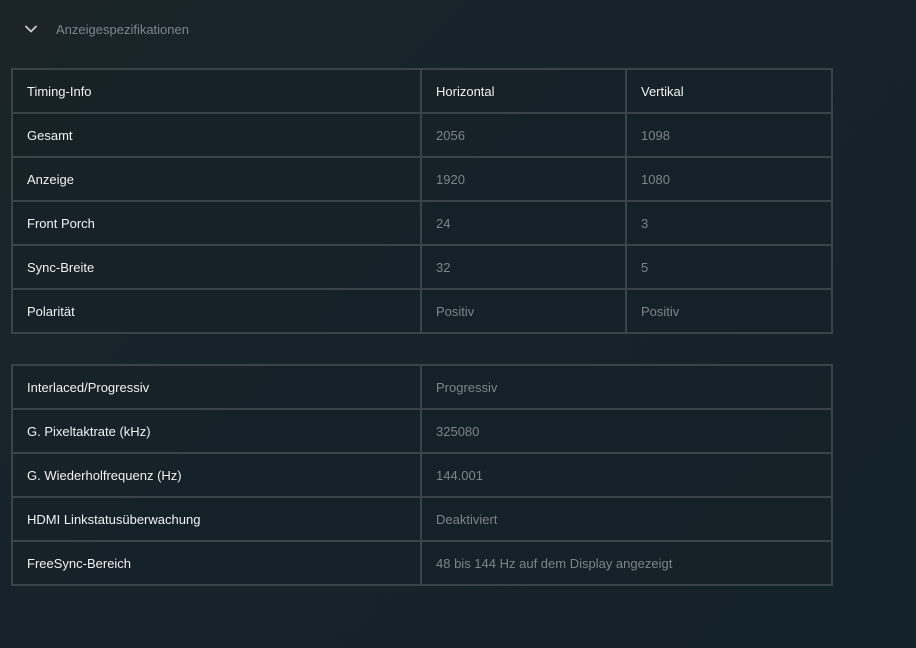  What do you see at coordinates (523, 311) in the screenshot?
I see `horizontal-value: Positiv` at bounding box center [523, 311].